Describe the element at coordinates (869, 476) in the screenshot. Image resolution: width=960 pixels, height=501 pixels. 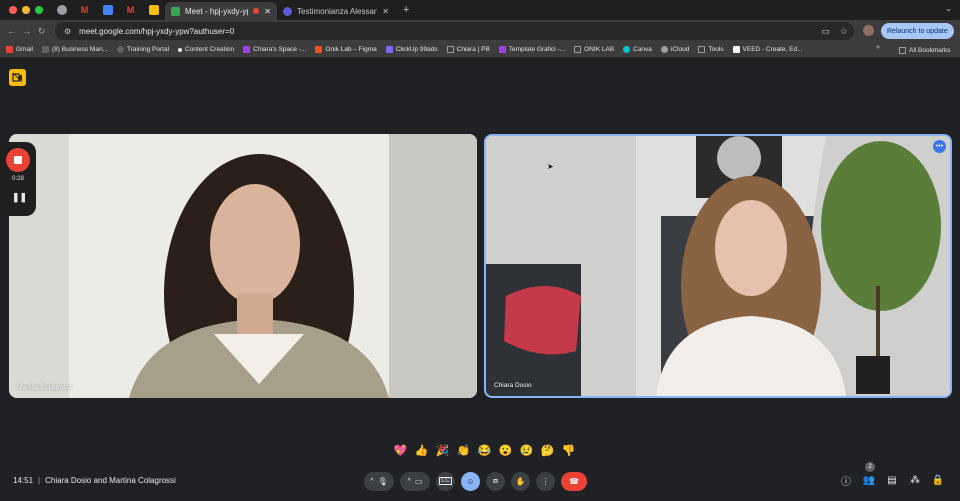
I see `people-button: 2 👥` at that location.